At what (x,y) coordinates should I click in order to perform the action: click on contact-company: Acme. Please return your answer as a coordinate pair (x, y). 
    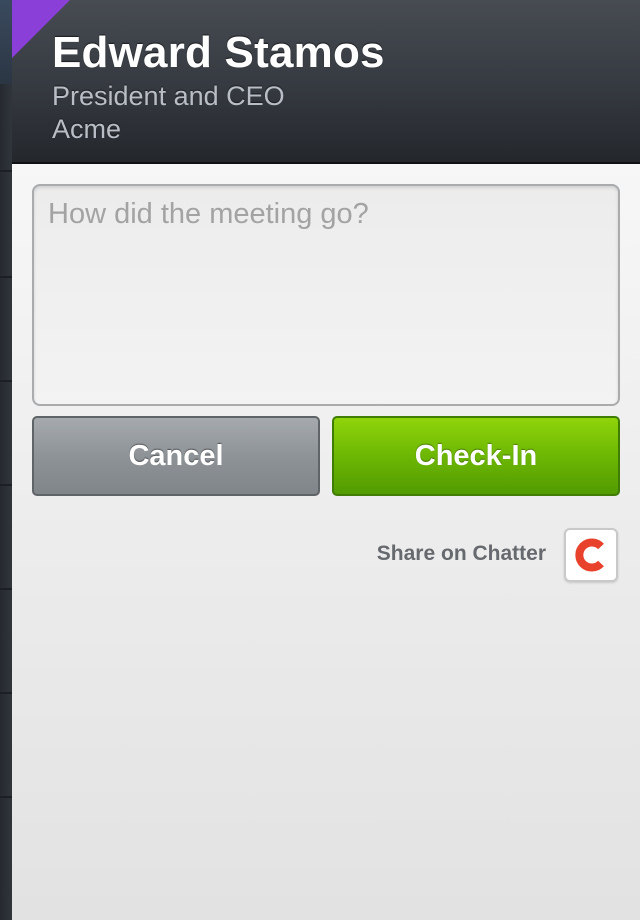
    Looking at the image, I should click on (87, 129).